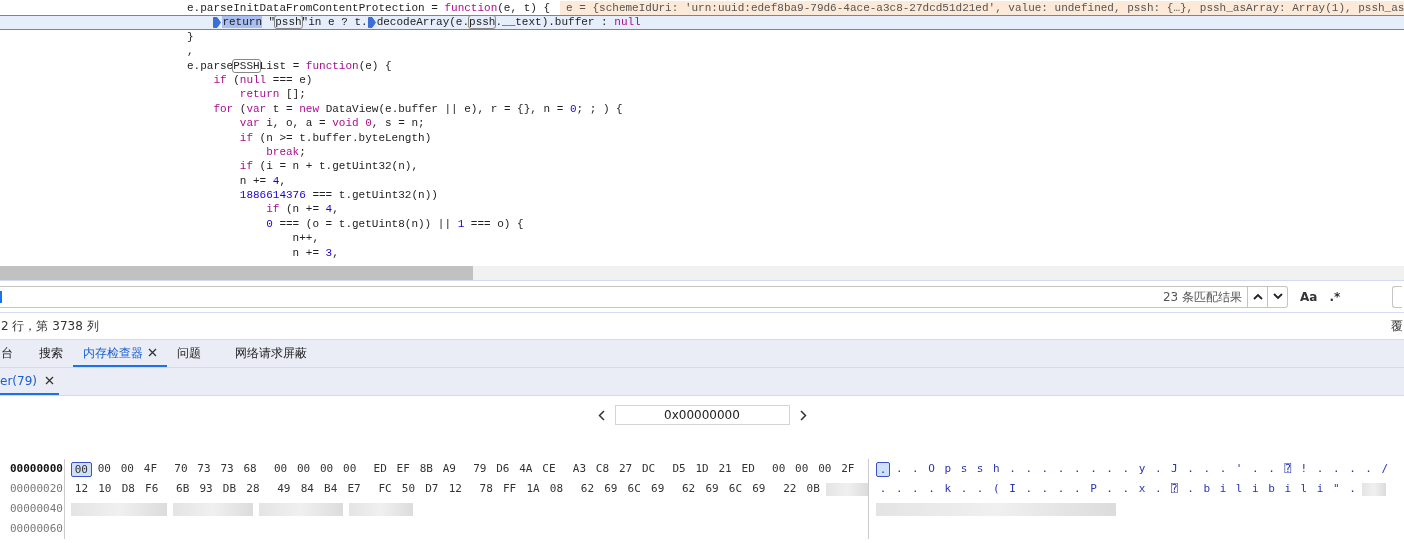 Image resolution: width=1404 pixels, height=543 pixels. I want to click on ascii-char: p, so click(947, 469).